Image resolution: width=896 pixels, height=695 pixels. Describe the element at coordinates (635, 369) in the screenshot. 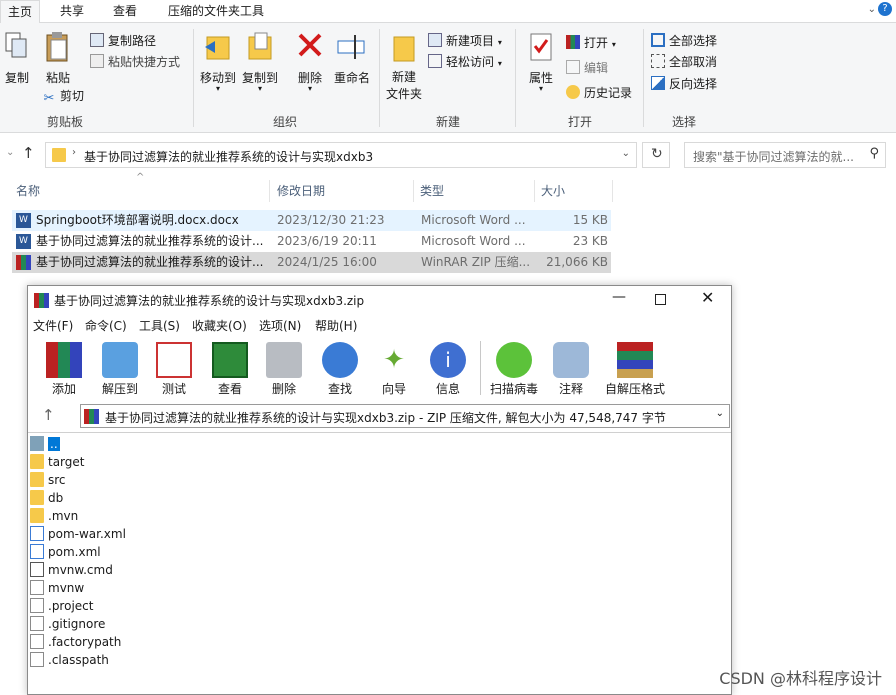

I see `tool-sfx: 自解压格式` at that location.